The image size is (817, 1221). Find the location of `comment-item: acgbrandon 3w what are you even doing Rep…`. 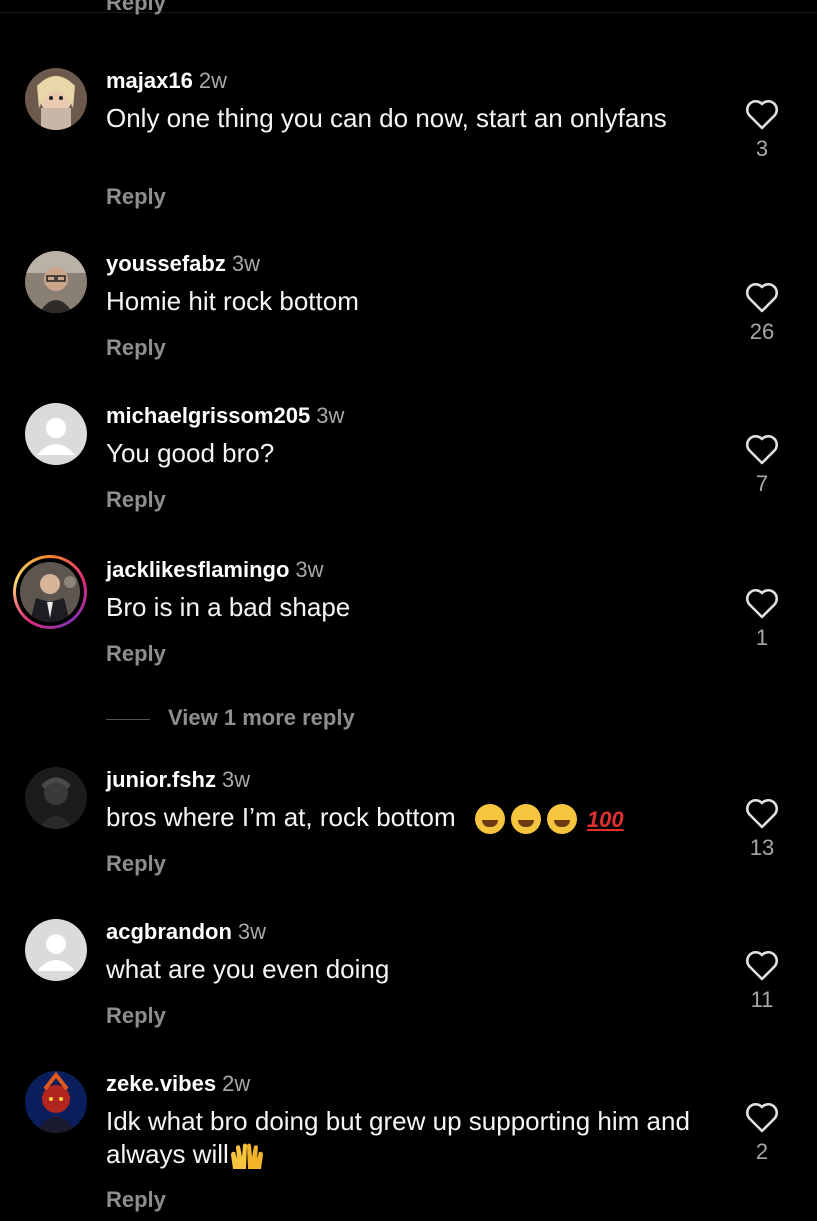

comment-item: acgbrandon 3w what are you even doing Rep… is located at coordinates (408, 994).